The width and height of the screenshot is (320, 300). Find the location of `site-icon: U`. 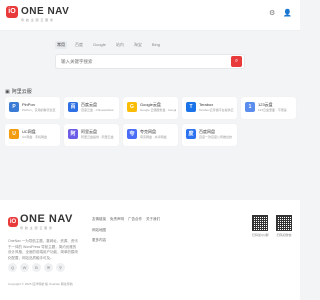

site-icon: U is located at coordinates (14, 134).